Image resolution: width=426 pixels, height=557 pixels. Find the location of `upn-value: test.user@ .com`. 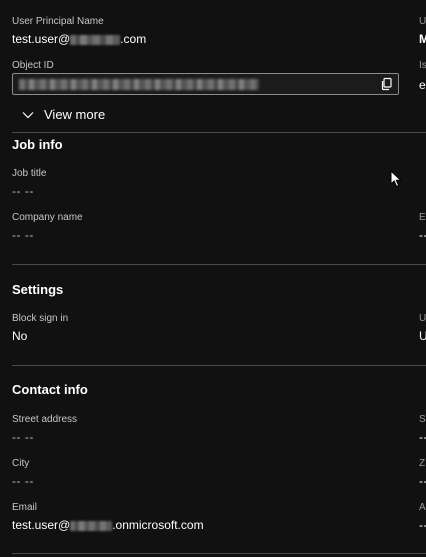

upn-value: test.user@ .com is located at coordinates (79, 39).